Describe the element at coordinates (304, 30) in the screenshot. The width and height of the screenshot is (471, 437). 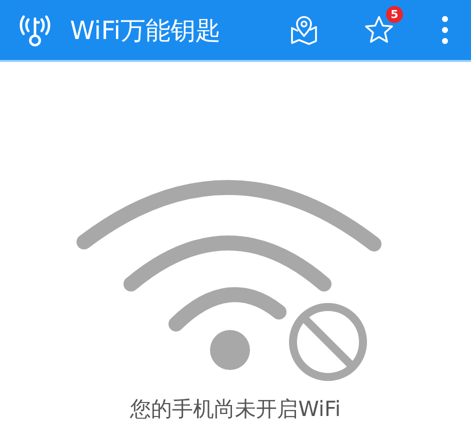
I see `map-pin-icon` at that location.